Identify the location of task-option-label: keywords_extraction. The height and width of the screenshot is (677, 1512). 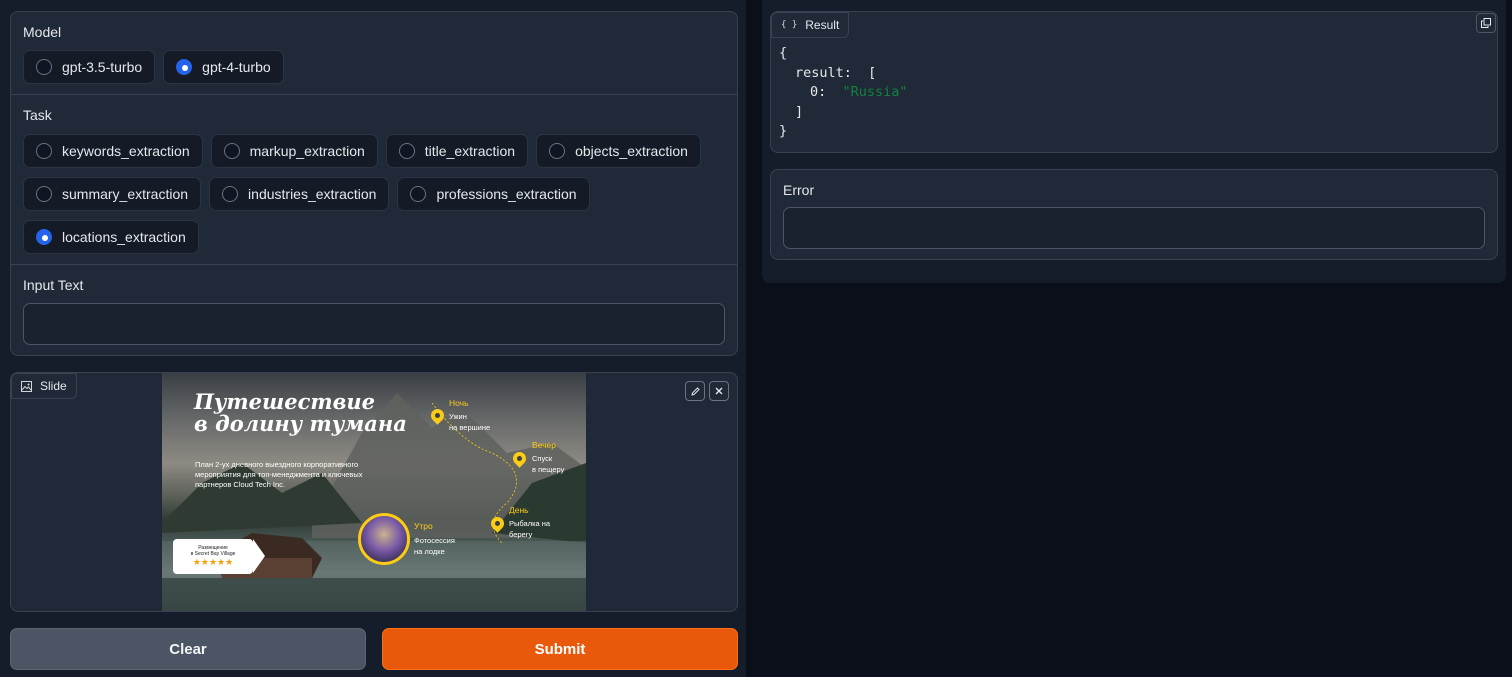
(126, 151).